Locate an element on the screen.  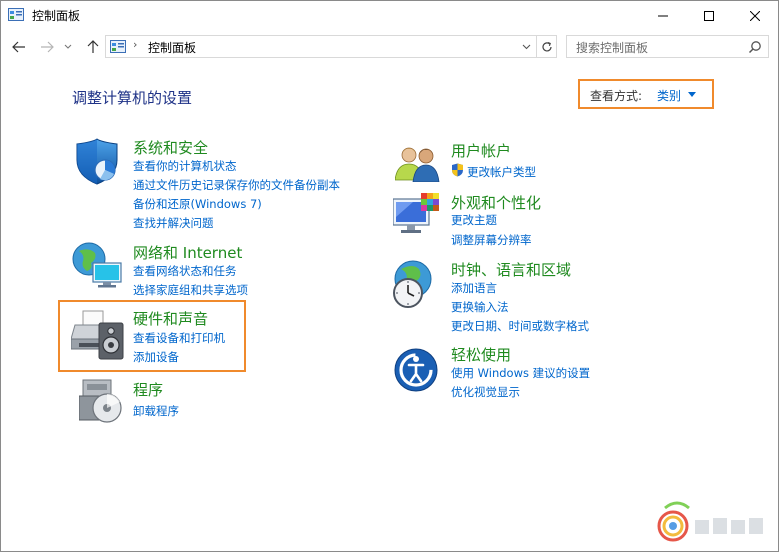
link-troubleshoot: 查找并解决问题 is located at coordinates (173, 223).